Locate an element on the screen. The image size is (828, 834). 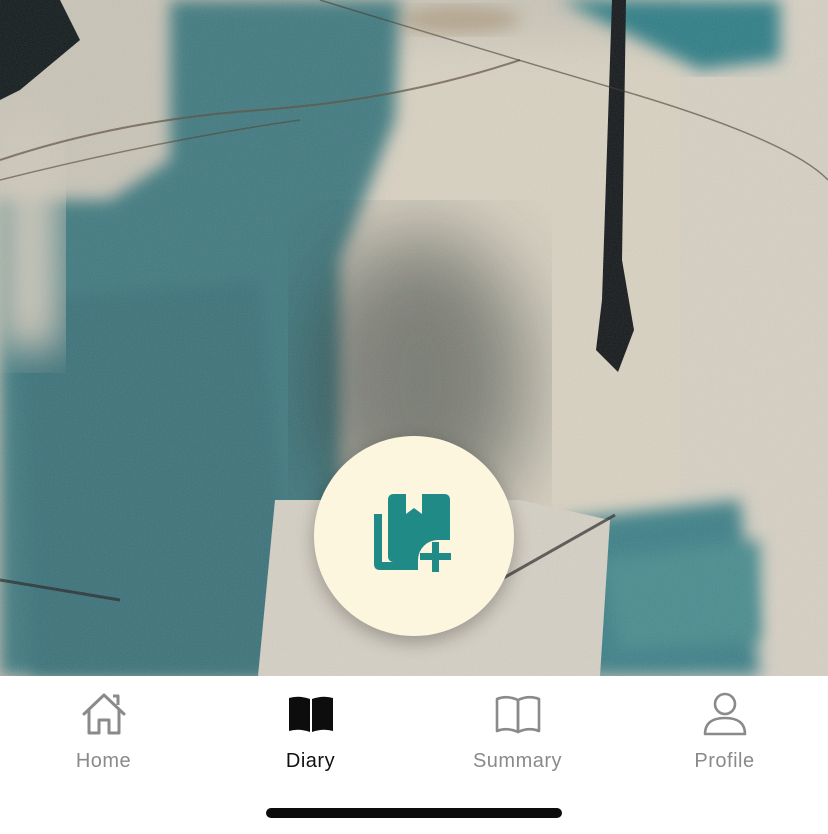
tab-profile: Profile is located at coordinates (724, 731).